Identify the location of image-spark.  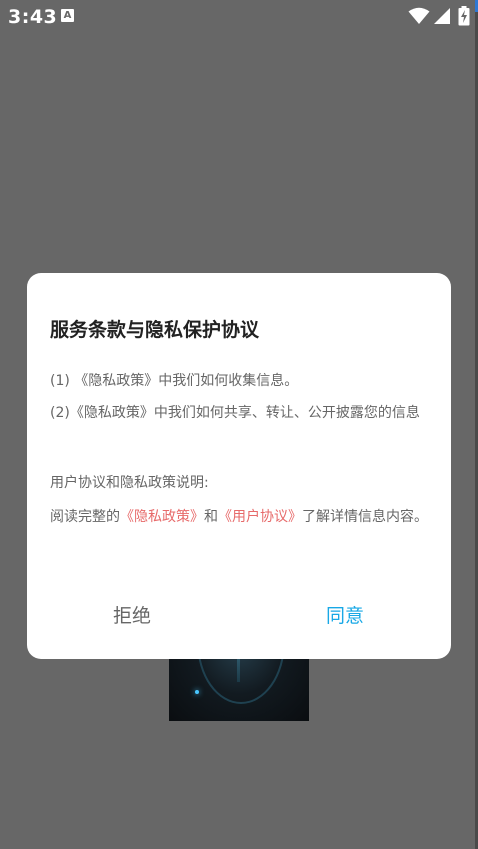
(197, 692).